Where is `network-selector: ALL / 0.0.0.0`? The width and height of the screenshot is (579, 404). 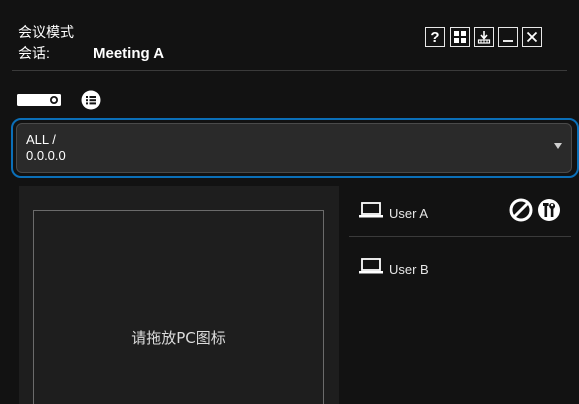
network-selector: ALL / 0.0.0.0 is located at coordinates (295, 148).